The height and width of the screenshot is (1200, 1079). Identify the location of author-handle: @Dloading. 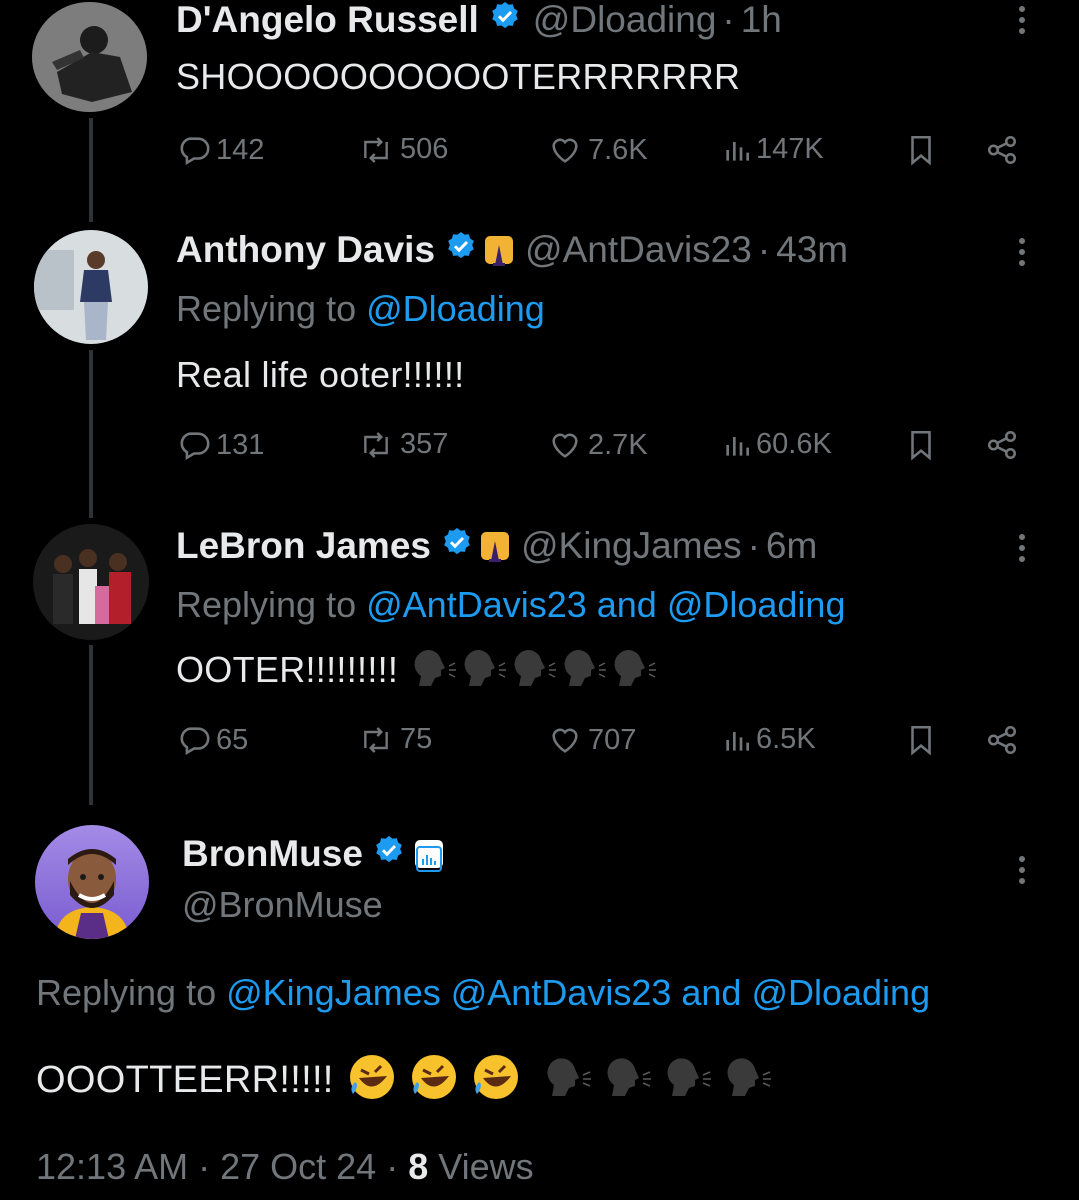
(625, 20).